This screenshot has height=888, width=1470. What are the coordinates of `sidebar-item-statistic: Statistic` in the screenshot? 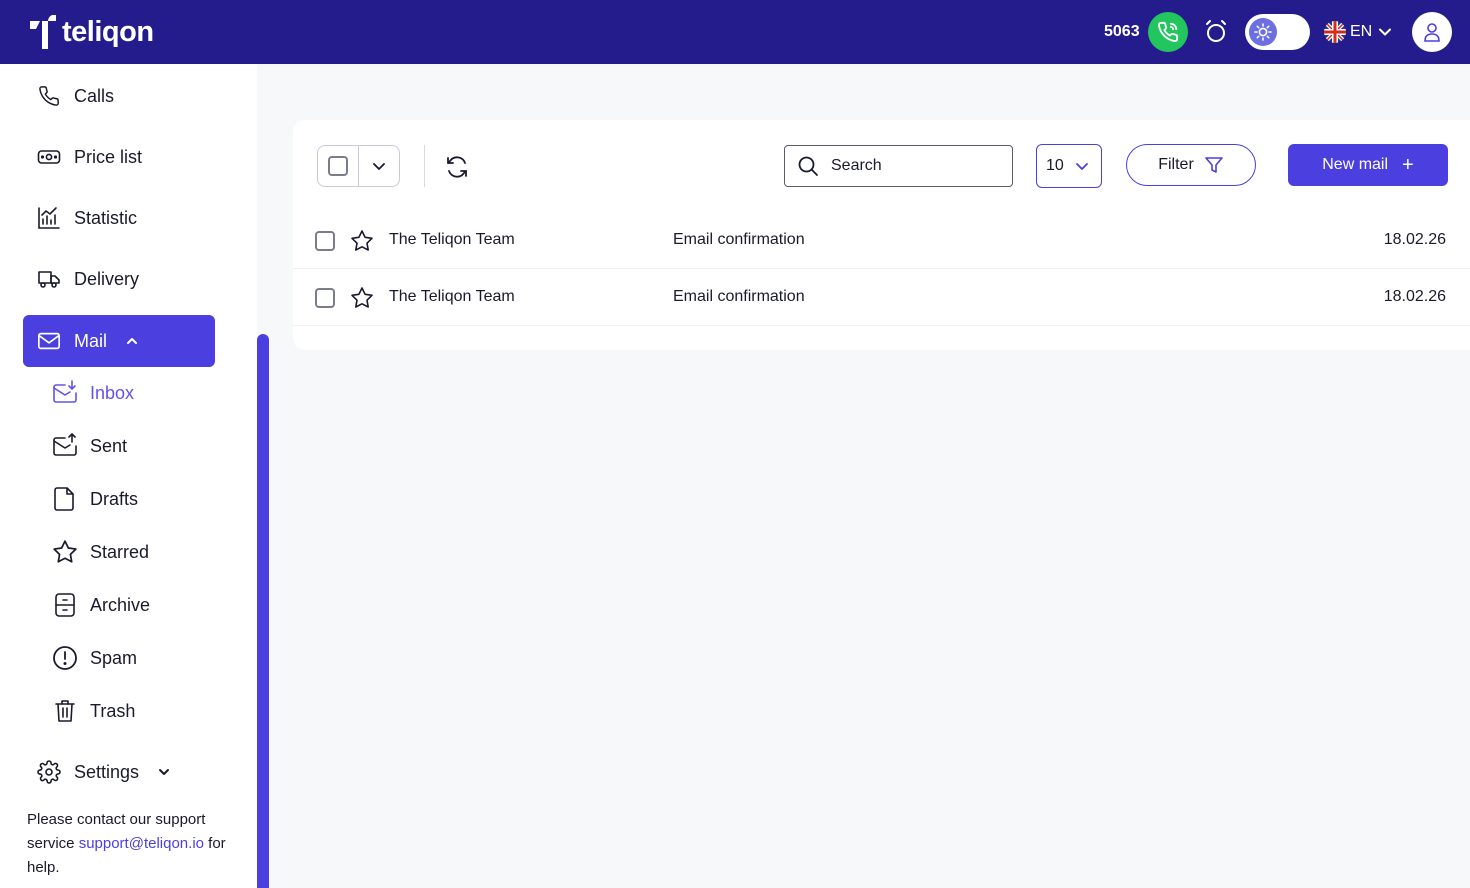 It's located at (119, 218).